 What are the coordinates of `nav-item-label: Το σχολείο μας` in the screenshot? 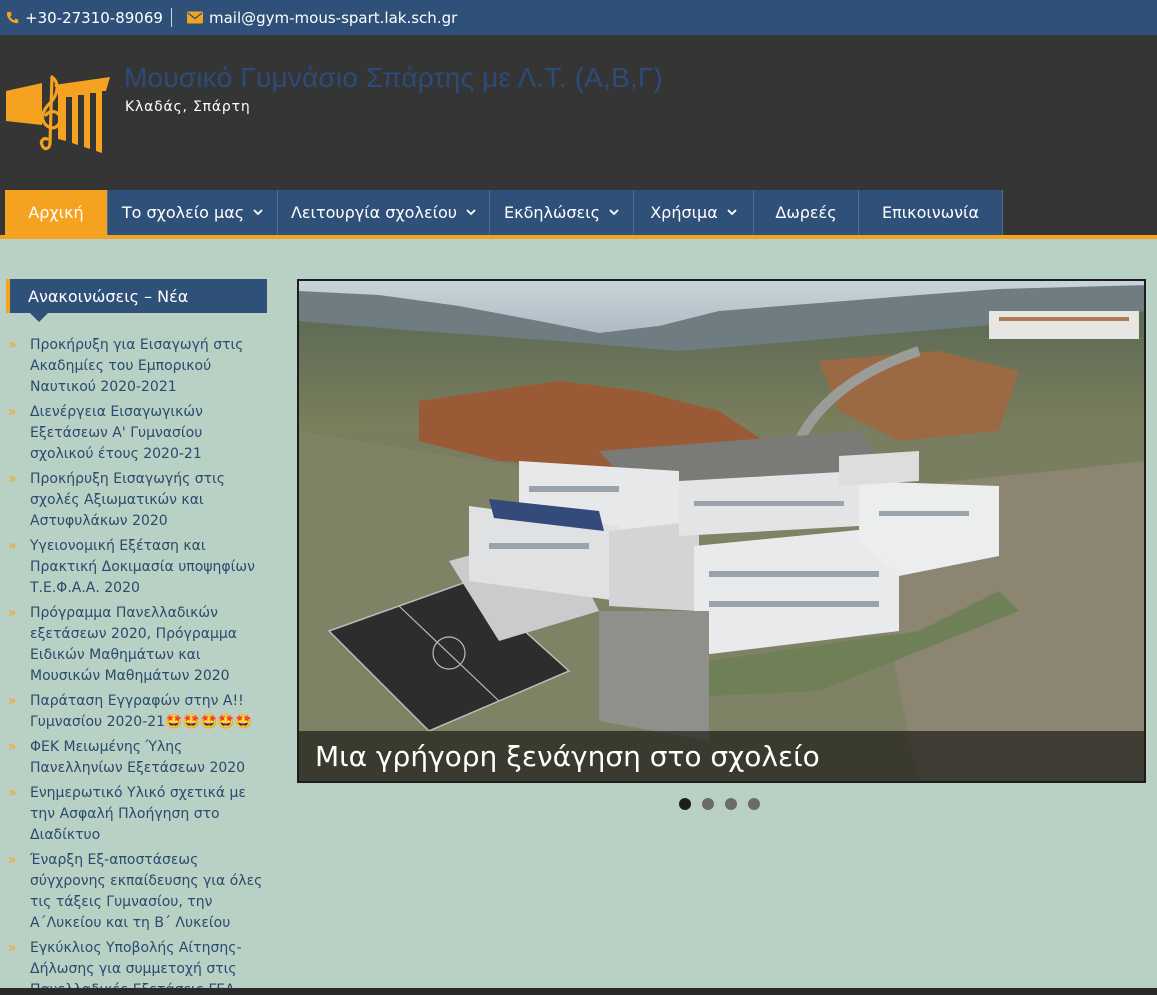 It's located at (183, 212).